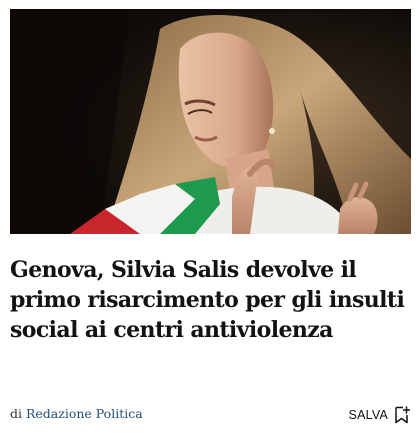 The width and height of the screenshot is (416, 440). Describe the element at coordinates (368, 415) in the screenshot. I see `save-label: SALVA` at that location.